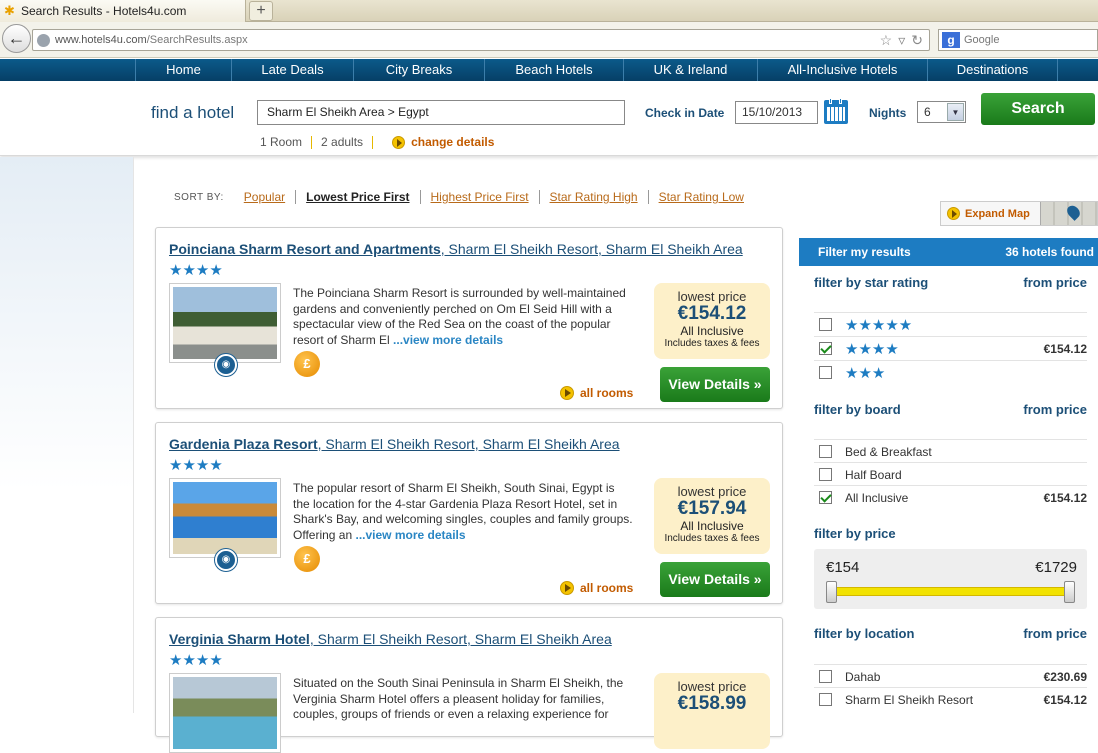  What do you see at coordinates (950, 451) in the screenshot?
I see `filter-board-bb: Bed & Breakfast` at bounding box center [950, 451].